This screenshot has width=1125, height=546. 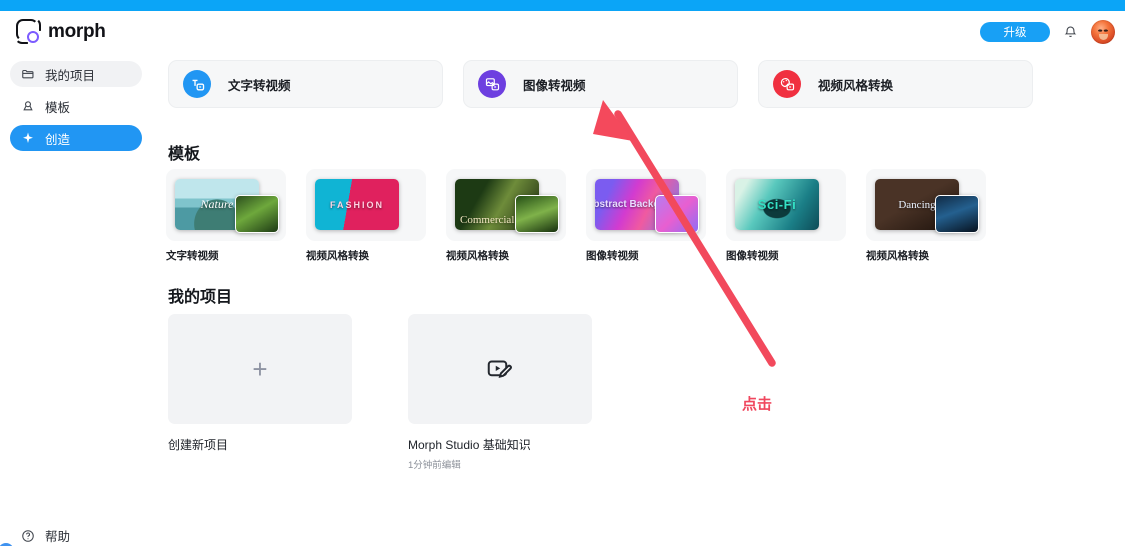 What do you see at coordinates (28, 31) in the screenshot?
I see `morph-logo-icon` at bounding box center [28, 31].